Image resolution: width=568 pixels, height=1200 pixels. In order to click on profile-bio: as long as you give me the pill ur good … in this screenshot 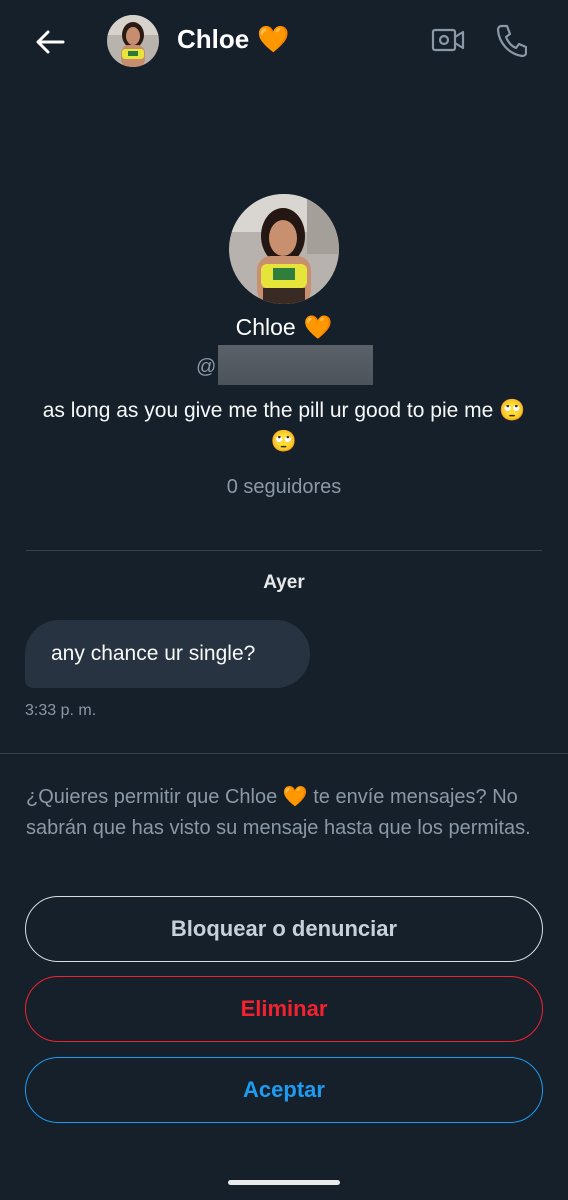, I will do `click(284, 426)`.